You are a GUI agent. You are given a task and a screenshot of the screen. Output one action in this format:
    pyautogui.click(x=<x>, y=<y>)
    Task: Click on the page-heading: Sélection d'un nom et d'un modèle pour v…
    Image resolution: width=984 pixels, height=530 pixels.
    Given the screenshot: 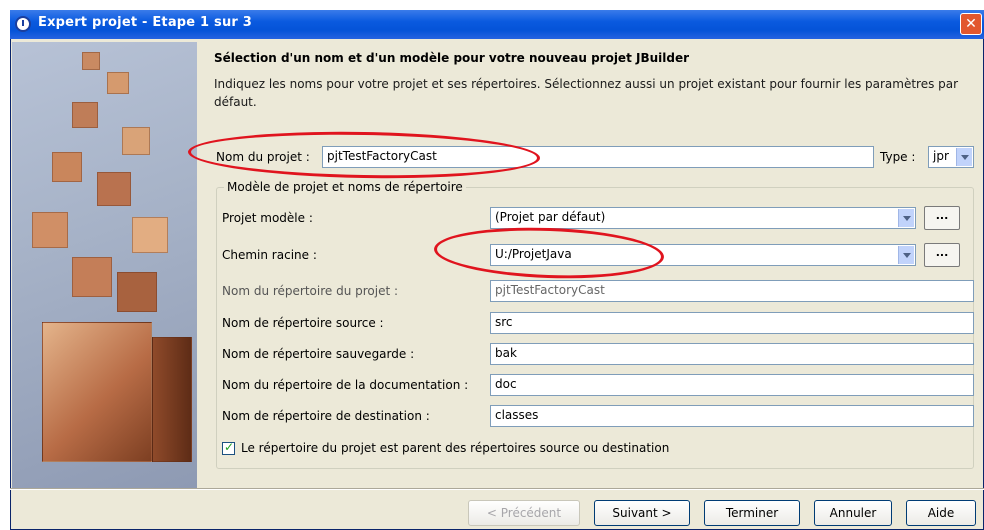 What is the action you would take?
    pyautogui.click(x=452, y=58)
    